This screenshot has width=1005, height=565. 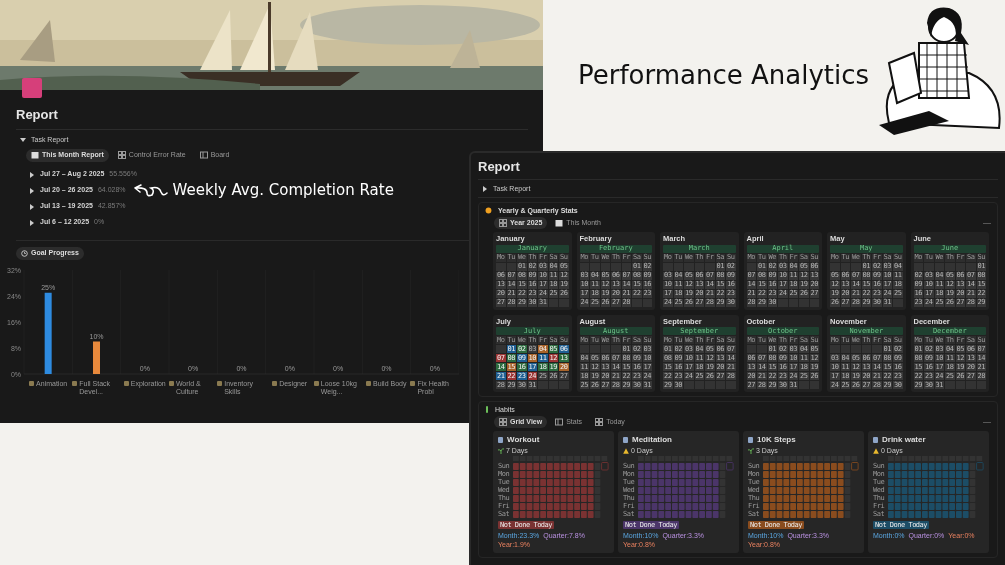 I want to click on sun-icon, so click(x=488, y=210).